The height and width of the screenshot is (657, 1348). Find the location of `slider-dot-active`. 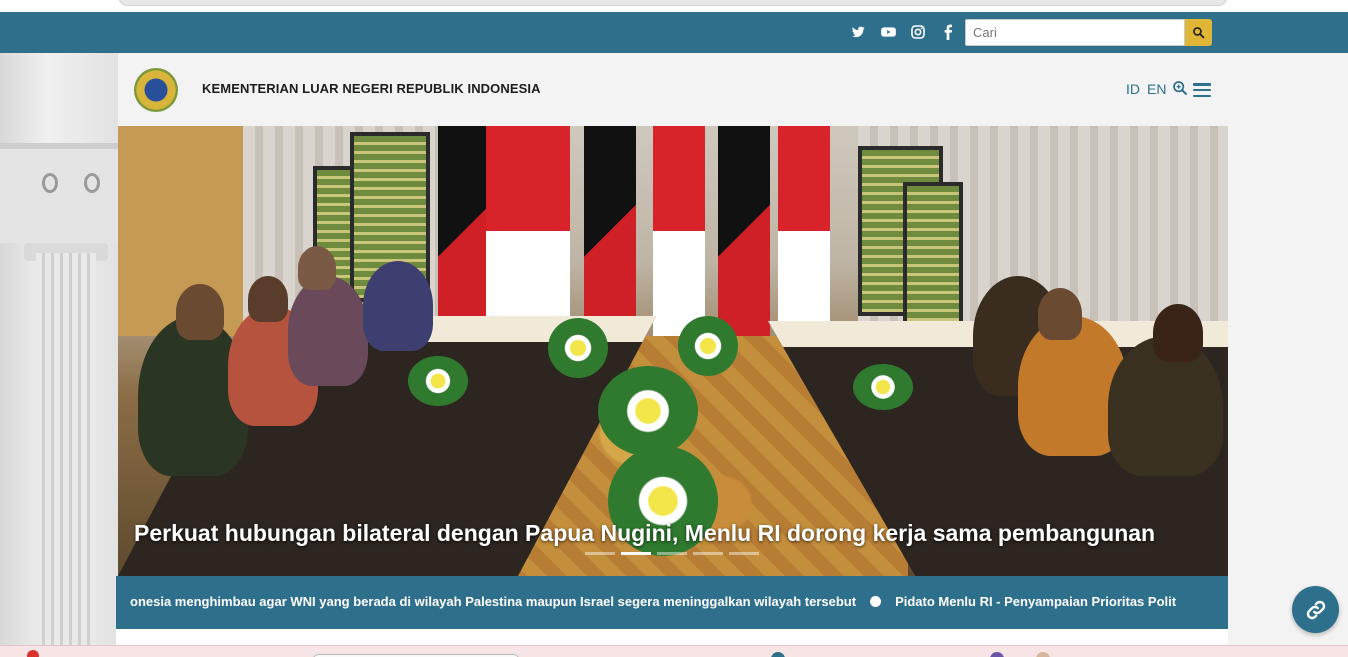

slider-dot-active is located at coordinates (636, 553).